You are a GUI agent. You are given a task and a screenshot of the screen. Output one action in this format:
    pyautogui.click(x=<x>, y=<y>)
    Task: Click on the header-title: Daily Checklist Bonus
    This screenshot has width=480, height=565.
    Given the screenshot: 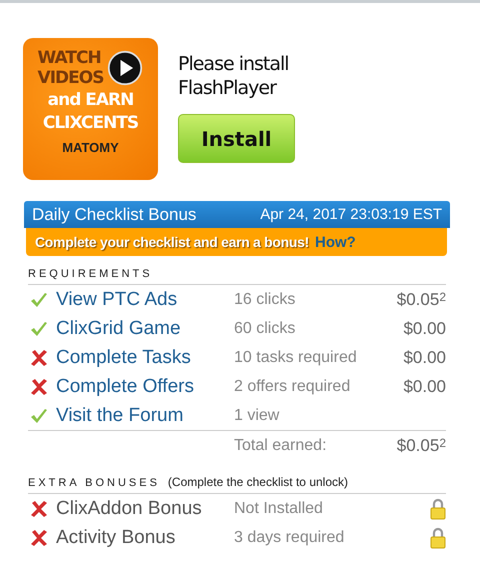 What is the action you would take?
    pyautogui.click(x=114, y=214)
    